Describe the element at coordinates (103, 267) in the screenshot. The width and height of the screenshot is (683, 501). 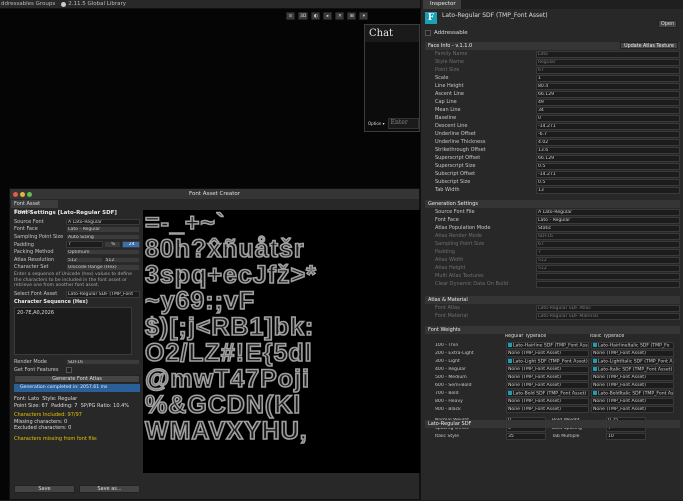
I see `character-set-dropdown: Unicode Range (Hex)` at that location.